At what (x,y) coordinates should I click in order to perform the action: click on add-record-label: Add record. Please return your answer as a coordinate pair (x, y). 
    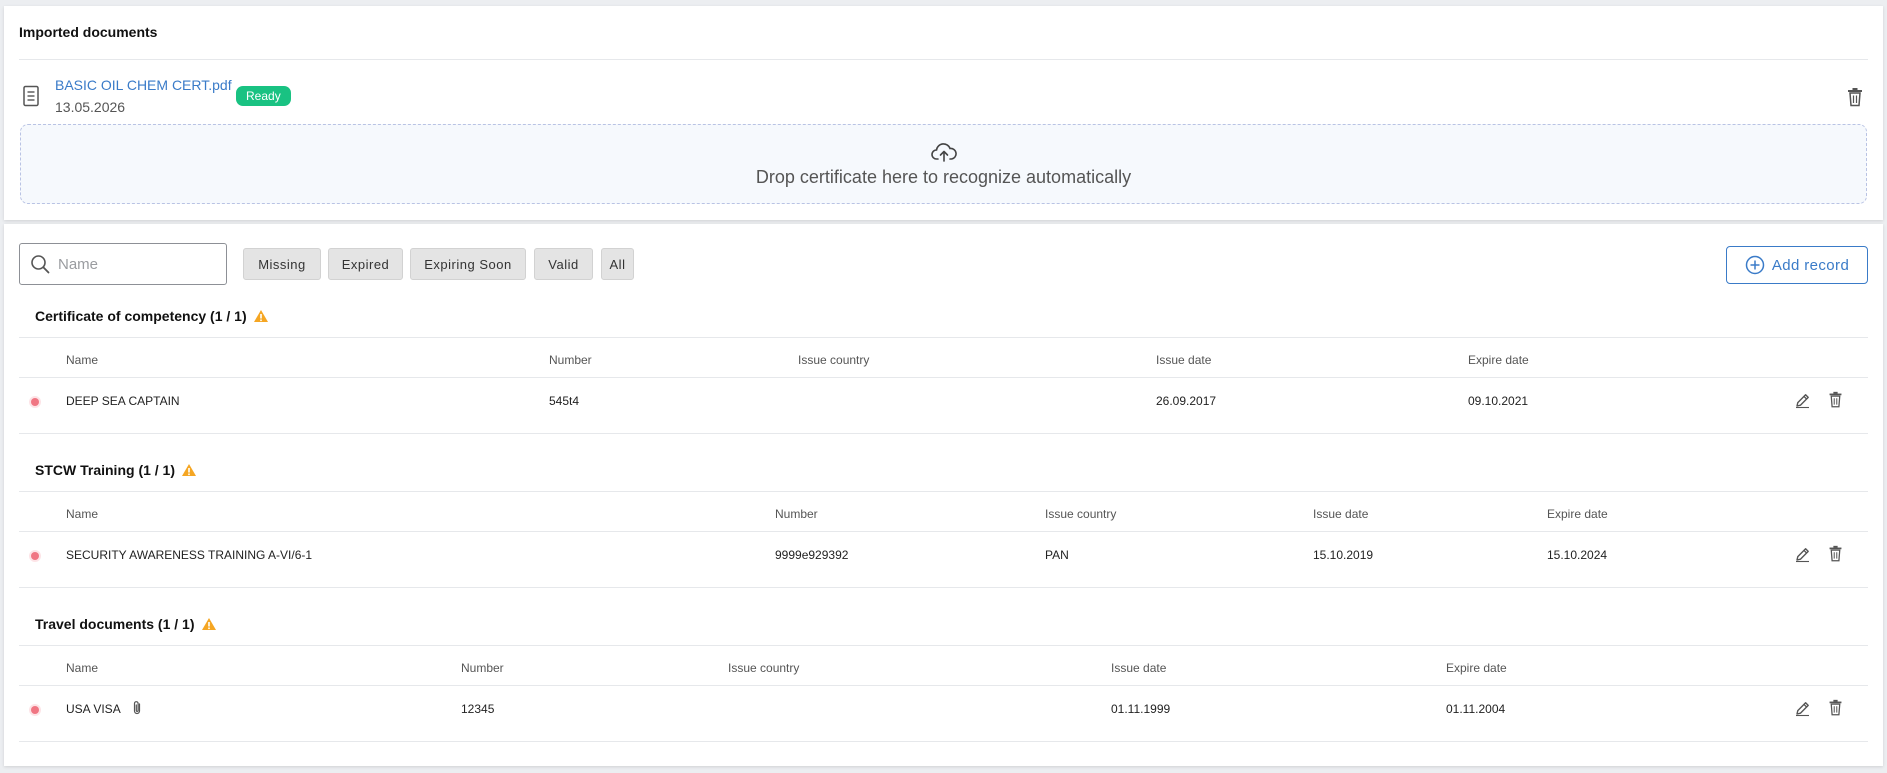
    Looking at the image, I should click on (1810, 265).